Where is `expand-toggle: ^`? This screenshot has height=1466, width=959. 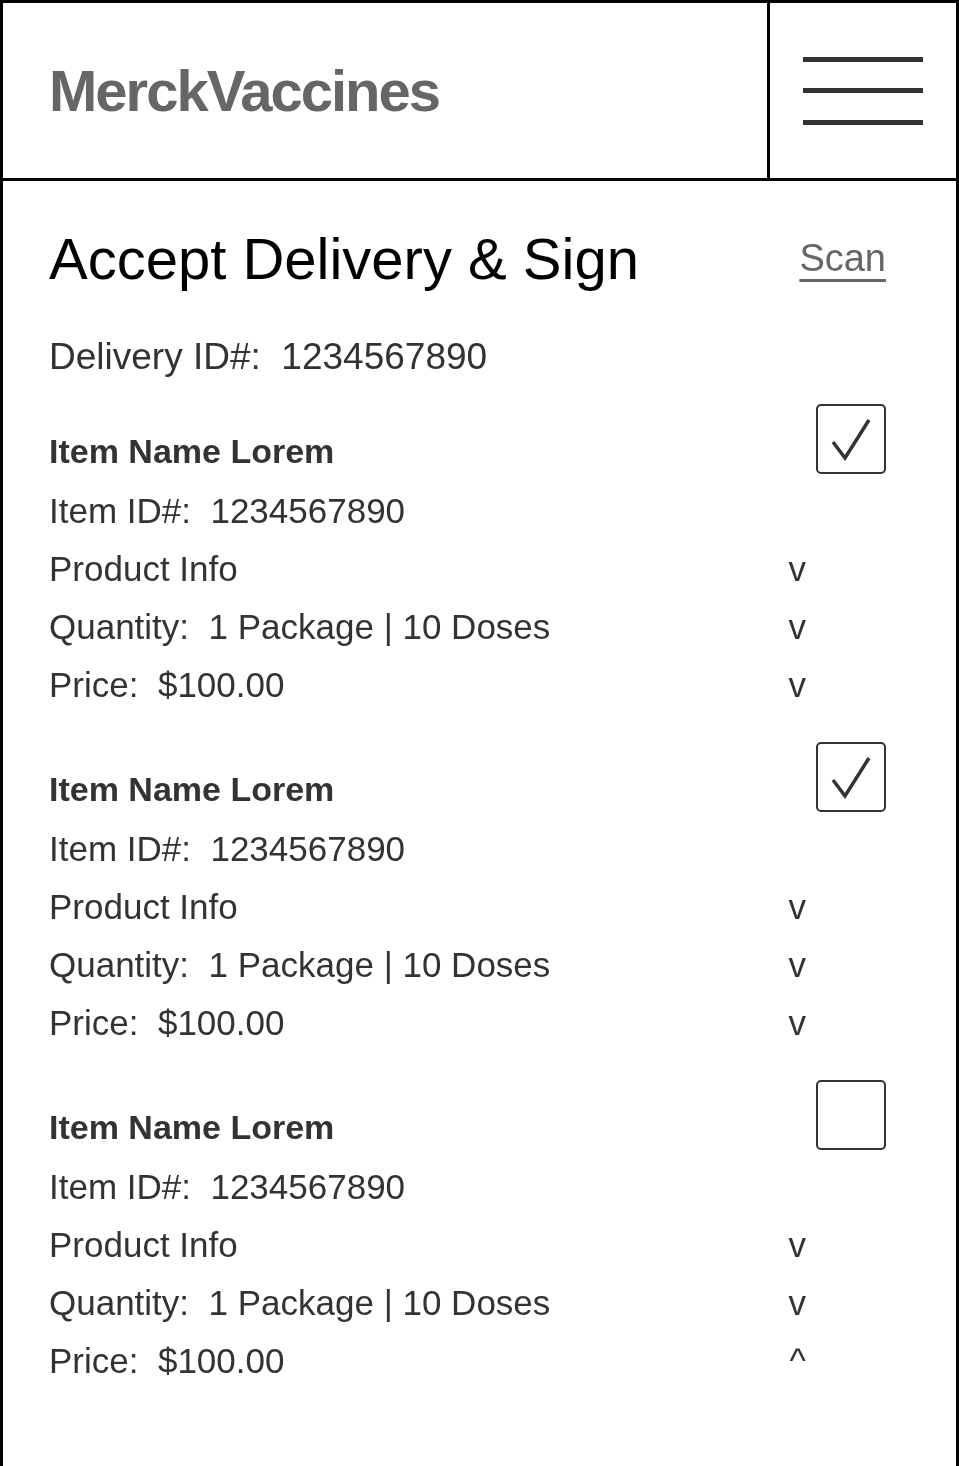
expand-toggle: ^ is located at coordinates (797, 1361).